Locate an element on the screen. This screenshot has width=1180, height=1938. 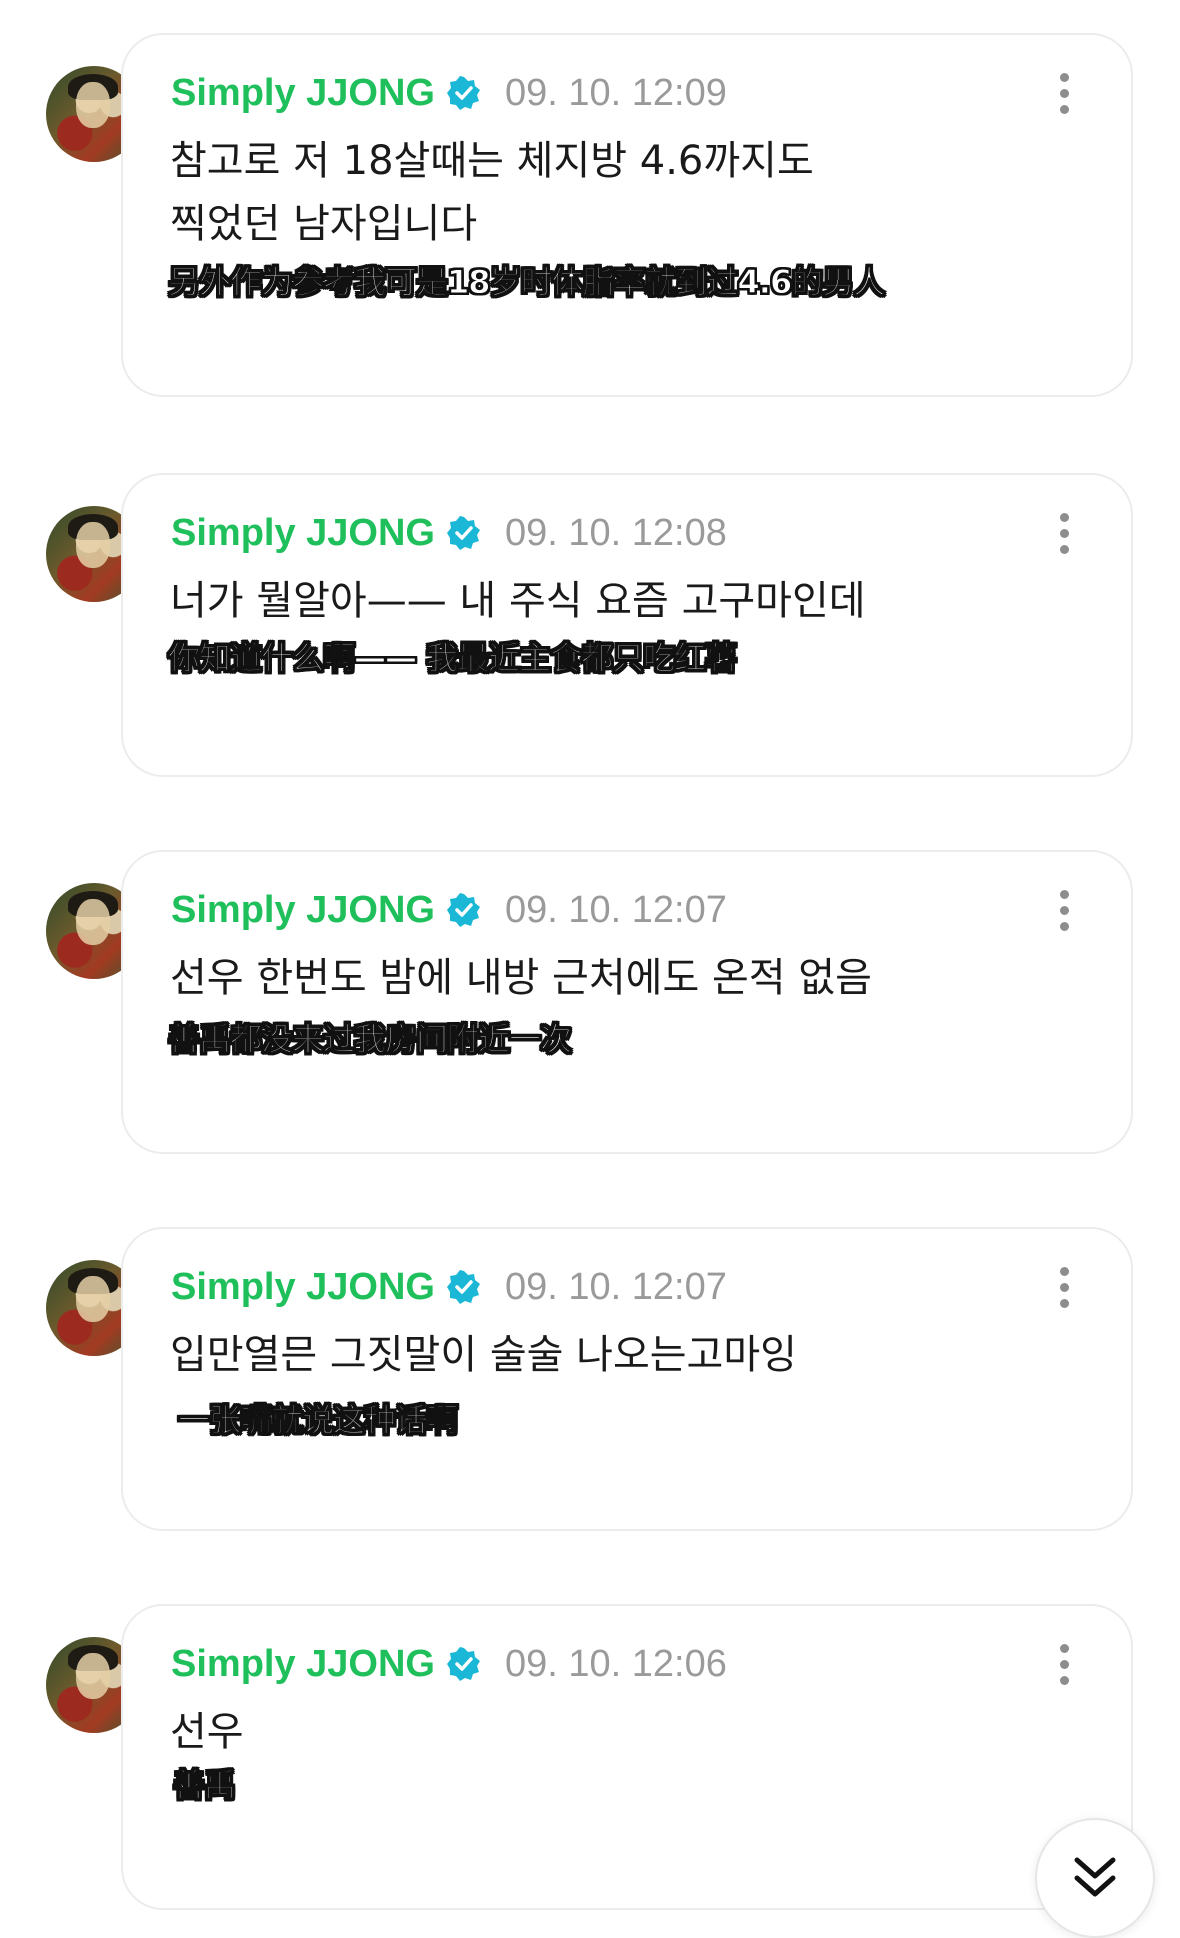
translation-subtitle: 你知道什么啊—— 我最近主食都只吃红薯 is located at coordinates (452, 658).